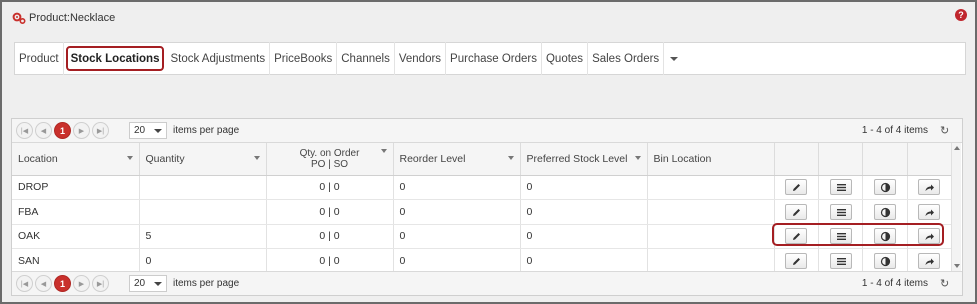  Describe the element at coordinates (206, 283) in the screenshot. I see `page-size-label: items per page` at that location.